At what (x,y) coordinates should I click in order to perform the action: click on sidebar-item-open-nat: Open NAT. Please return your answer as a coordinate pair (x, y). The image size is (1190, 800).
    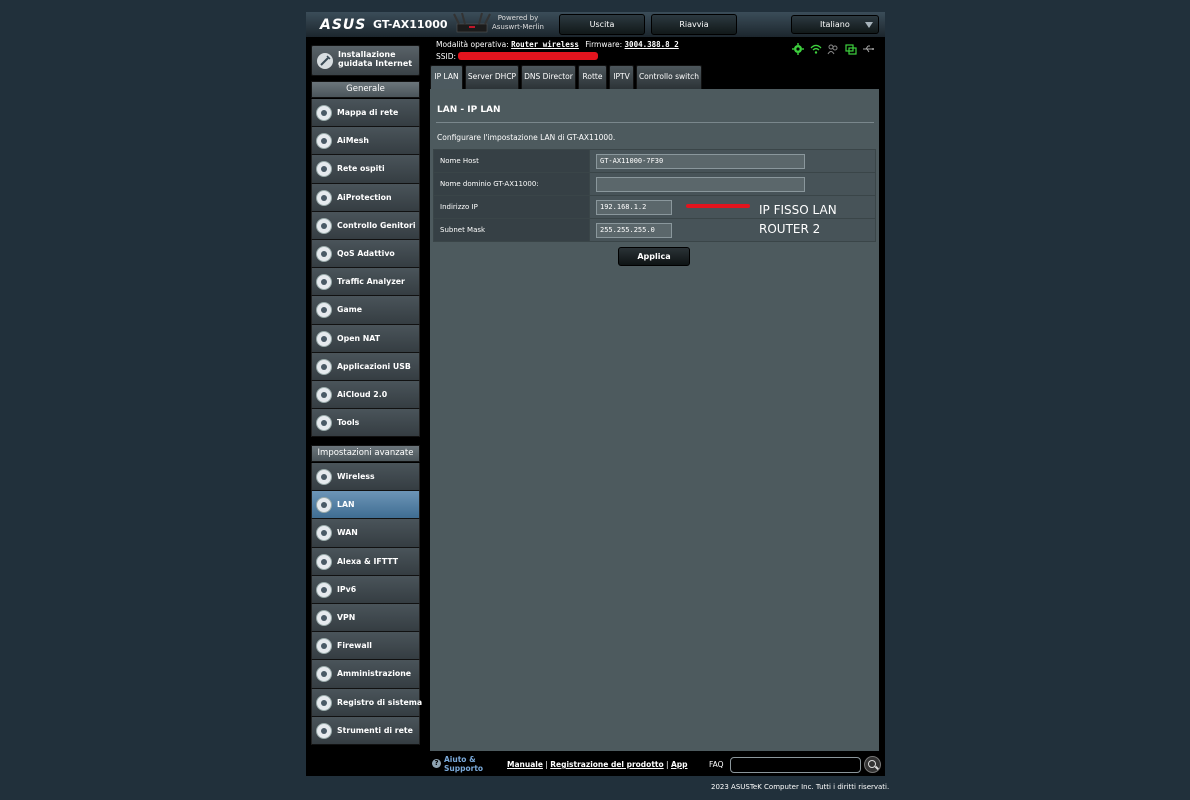
    Looking at the image, I should click on (365, 338).